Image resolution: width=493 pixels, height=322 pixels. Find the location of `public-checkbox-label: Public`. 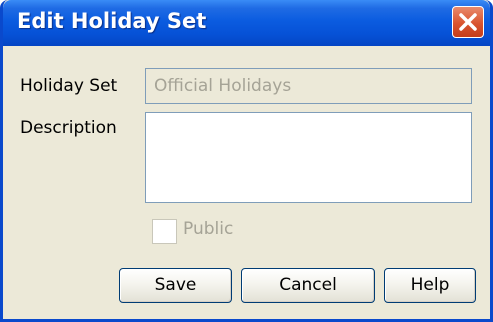

public-checkbox-label: Public is located at coordinates (208, 229).